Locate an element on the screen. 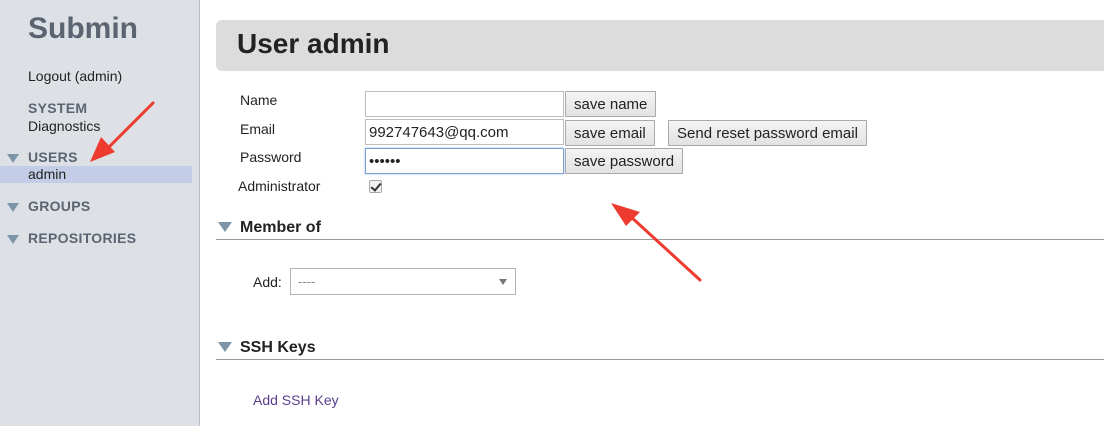 This screenshot has width=1104, height=426. password-label: Password is located at coordinates (271, 157).